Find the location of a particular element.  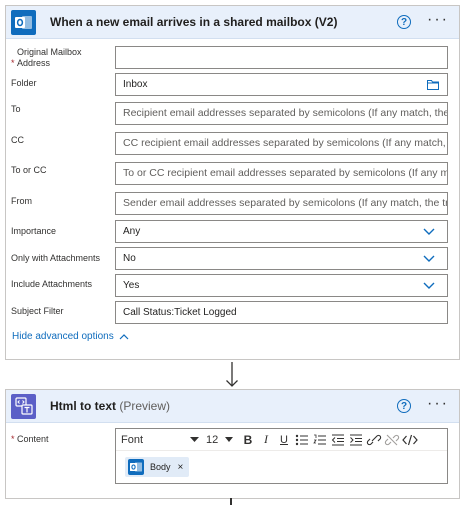

unlink-icon is located at coordinates (392, 440).